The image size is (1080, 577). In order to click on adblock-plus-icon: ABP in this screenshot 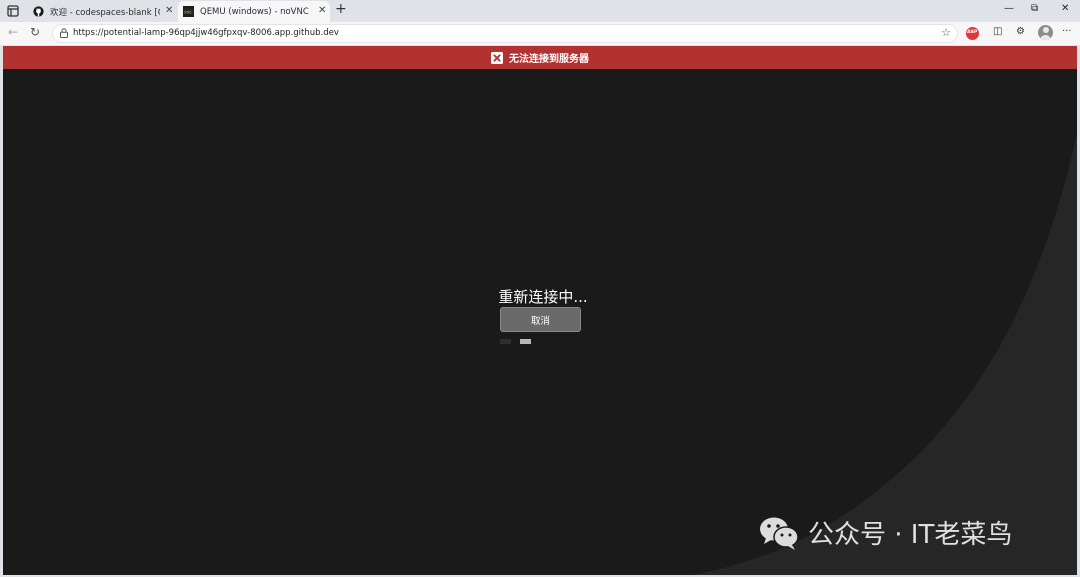, I will do `click(972, 33)`.